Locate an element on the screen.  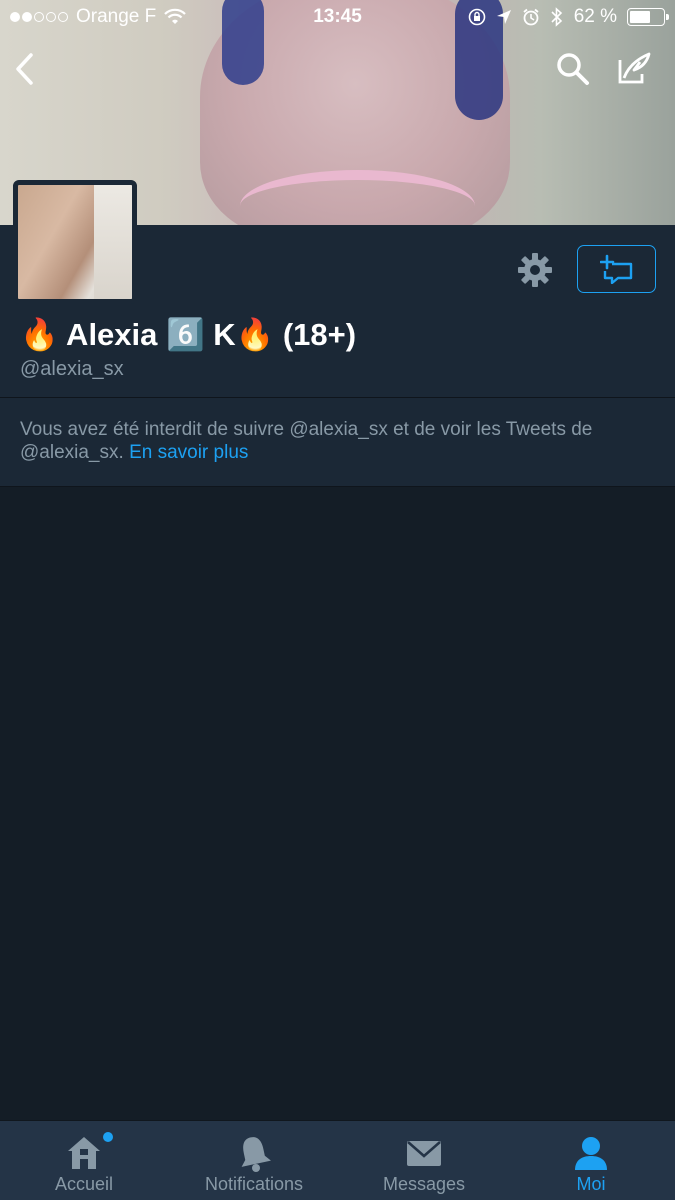
battery-percent: 62 % is located at coordinates (595, 16).